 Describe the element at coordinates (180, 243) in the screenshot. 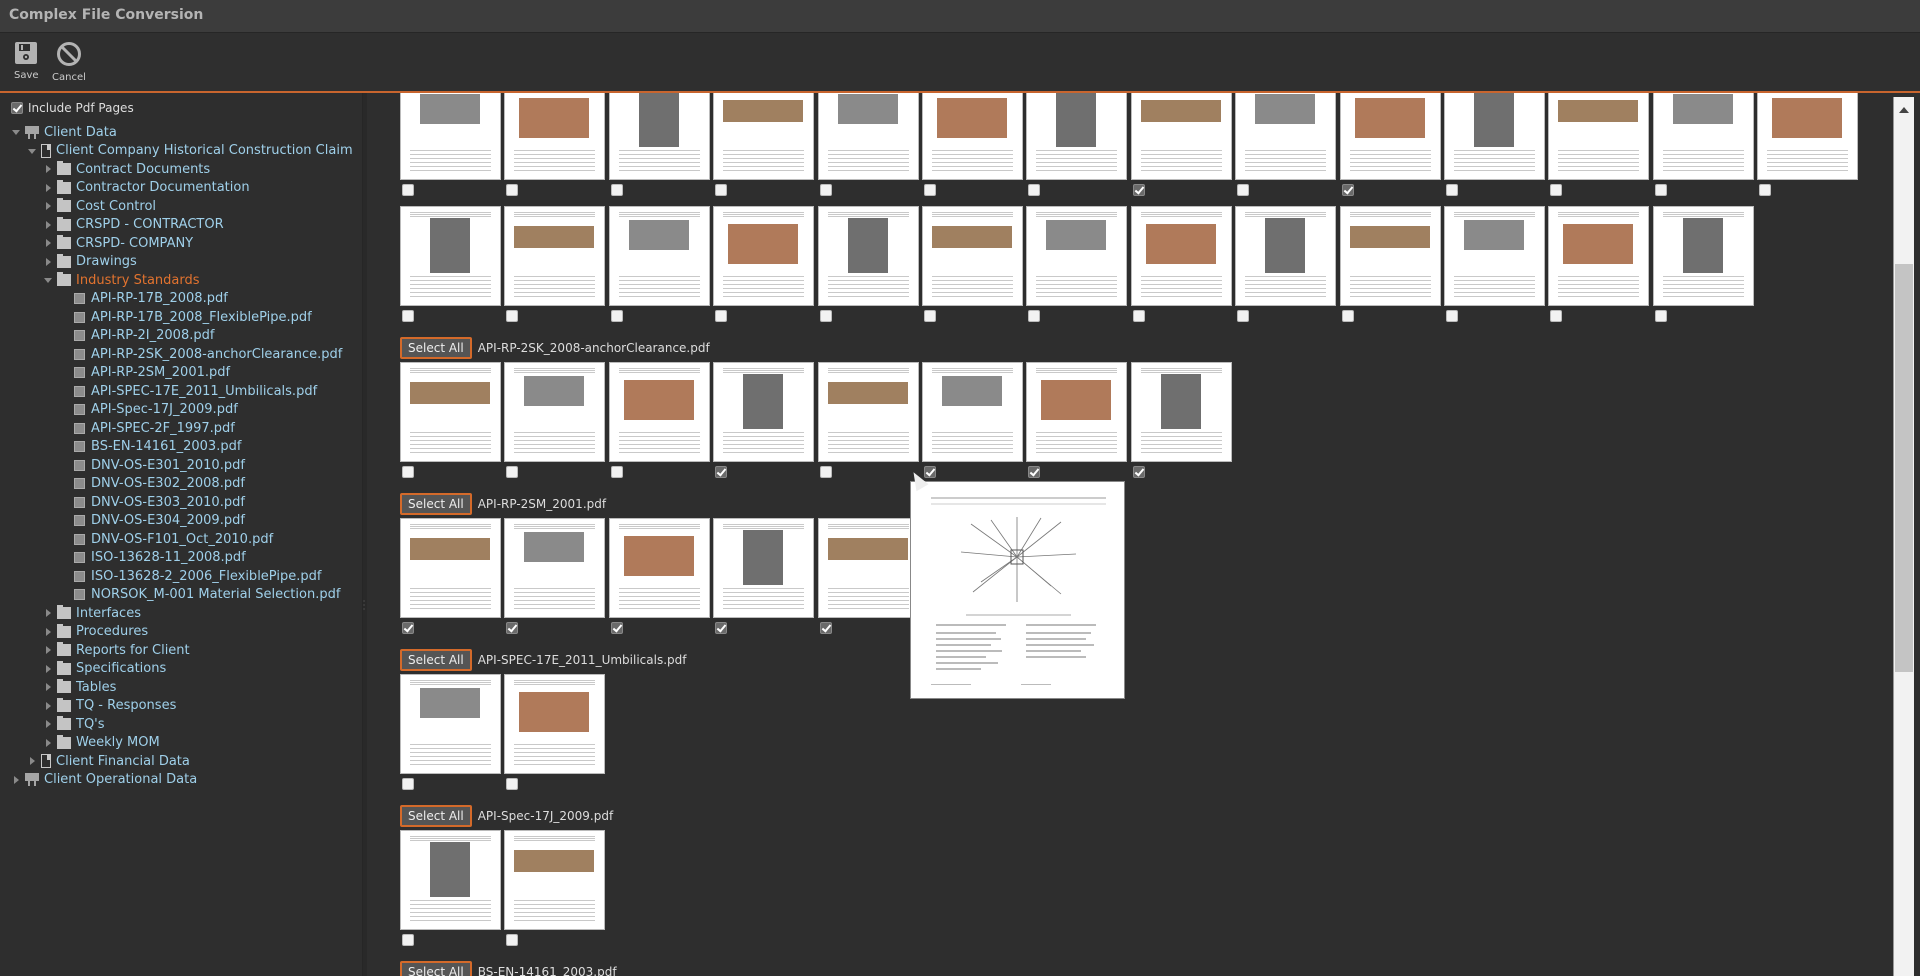

I see `tree-item: CRSPD- COMPANY` at that location.